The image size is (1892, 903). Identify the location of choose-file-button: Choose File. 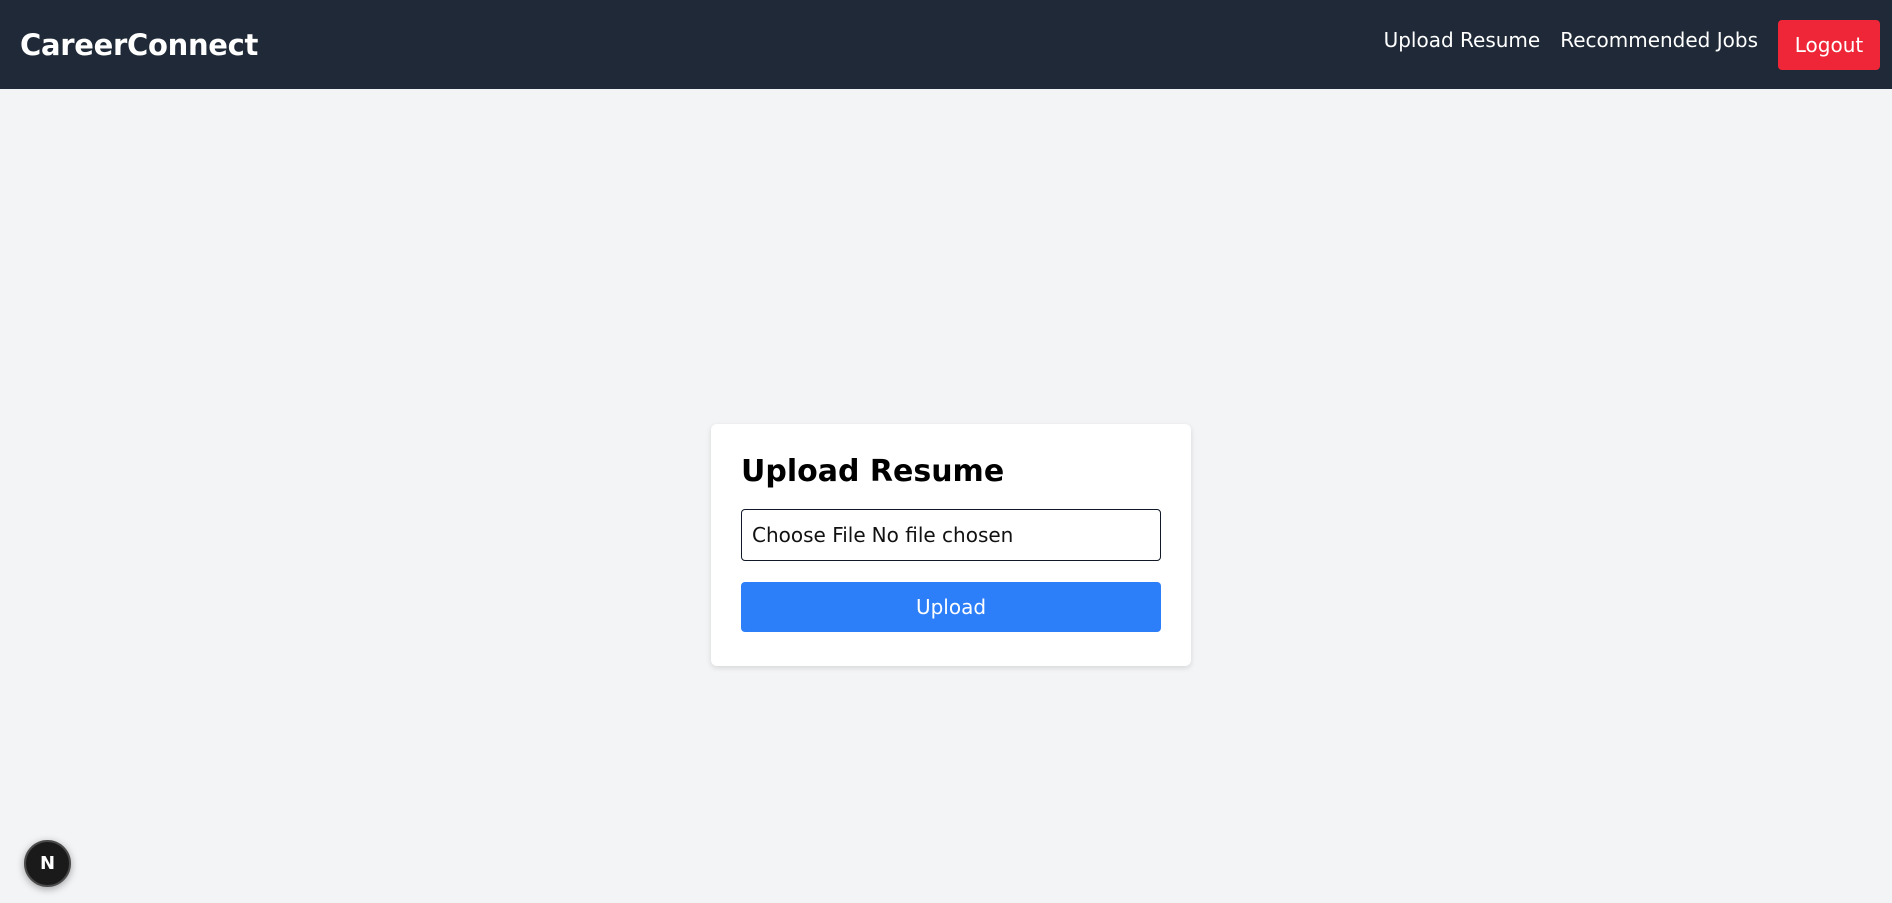
(809, 535).